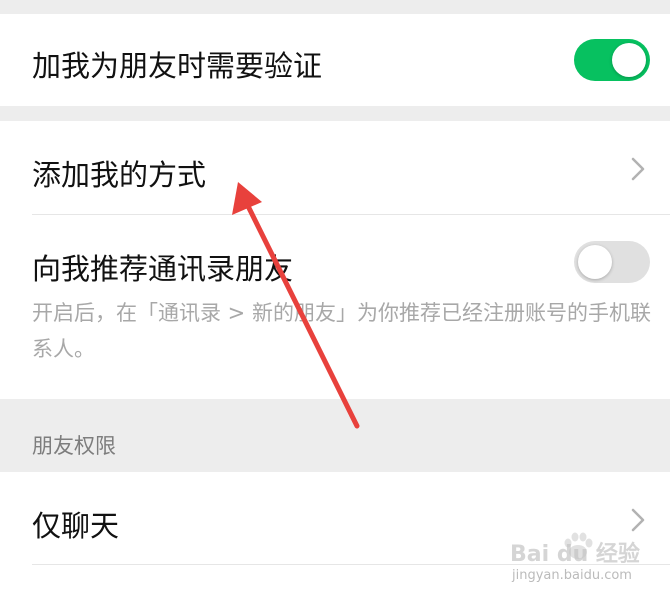 The width and height of the screenshot is (670, 598). Describe the element at coordinates (351, 214) in the screenshot. I see `row-divider` at that location.